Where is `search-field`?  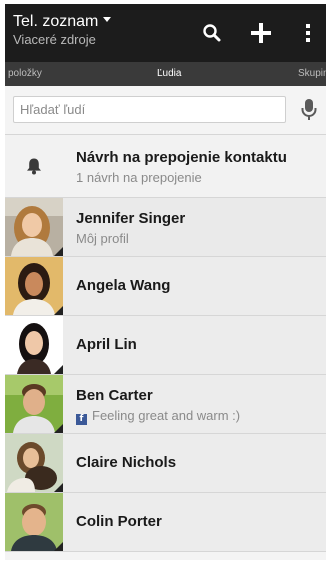 search-field is located at coordinates (149, 109).